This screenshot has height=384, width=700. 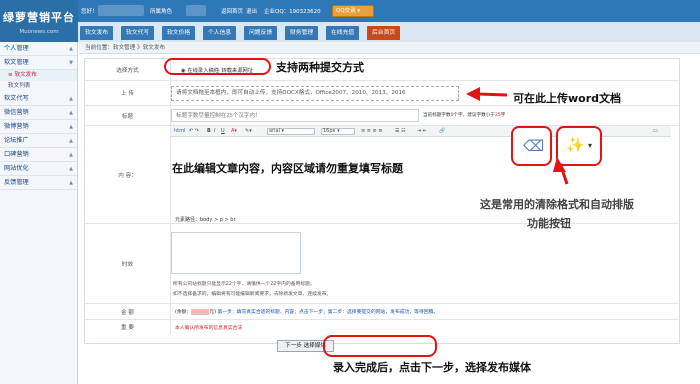 I want to click on arrow-icon, so click(x=517, y=136).